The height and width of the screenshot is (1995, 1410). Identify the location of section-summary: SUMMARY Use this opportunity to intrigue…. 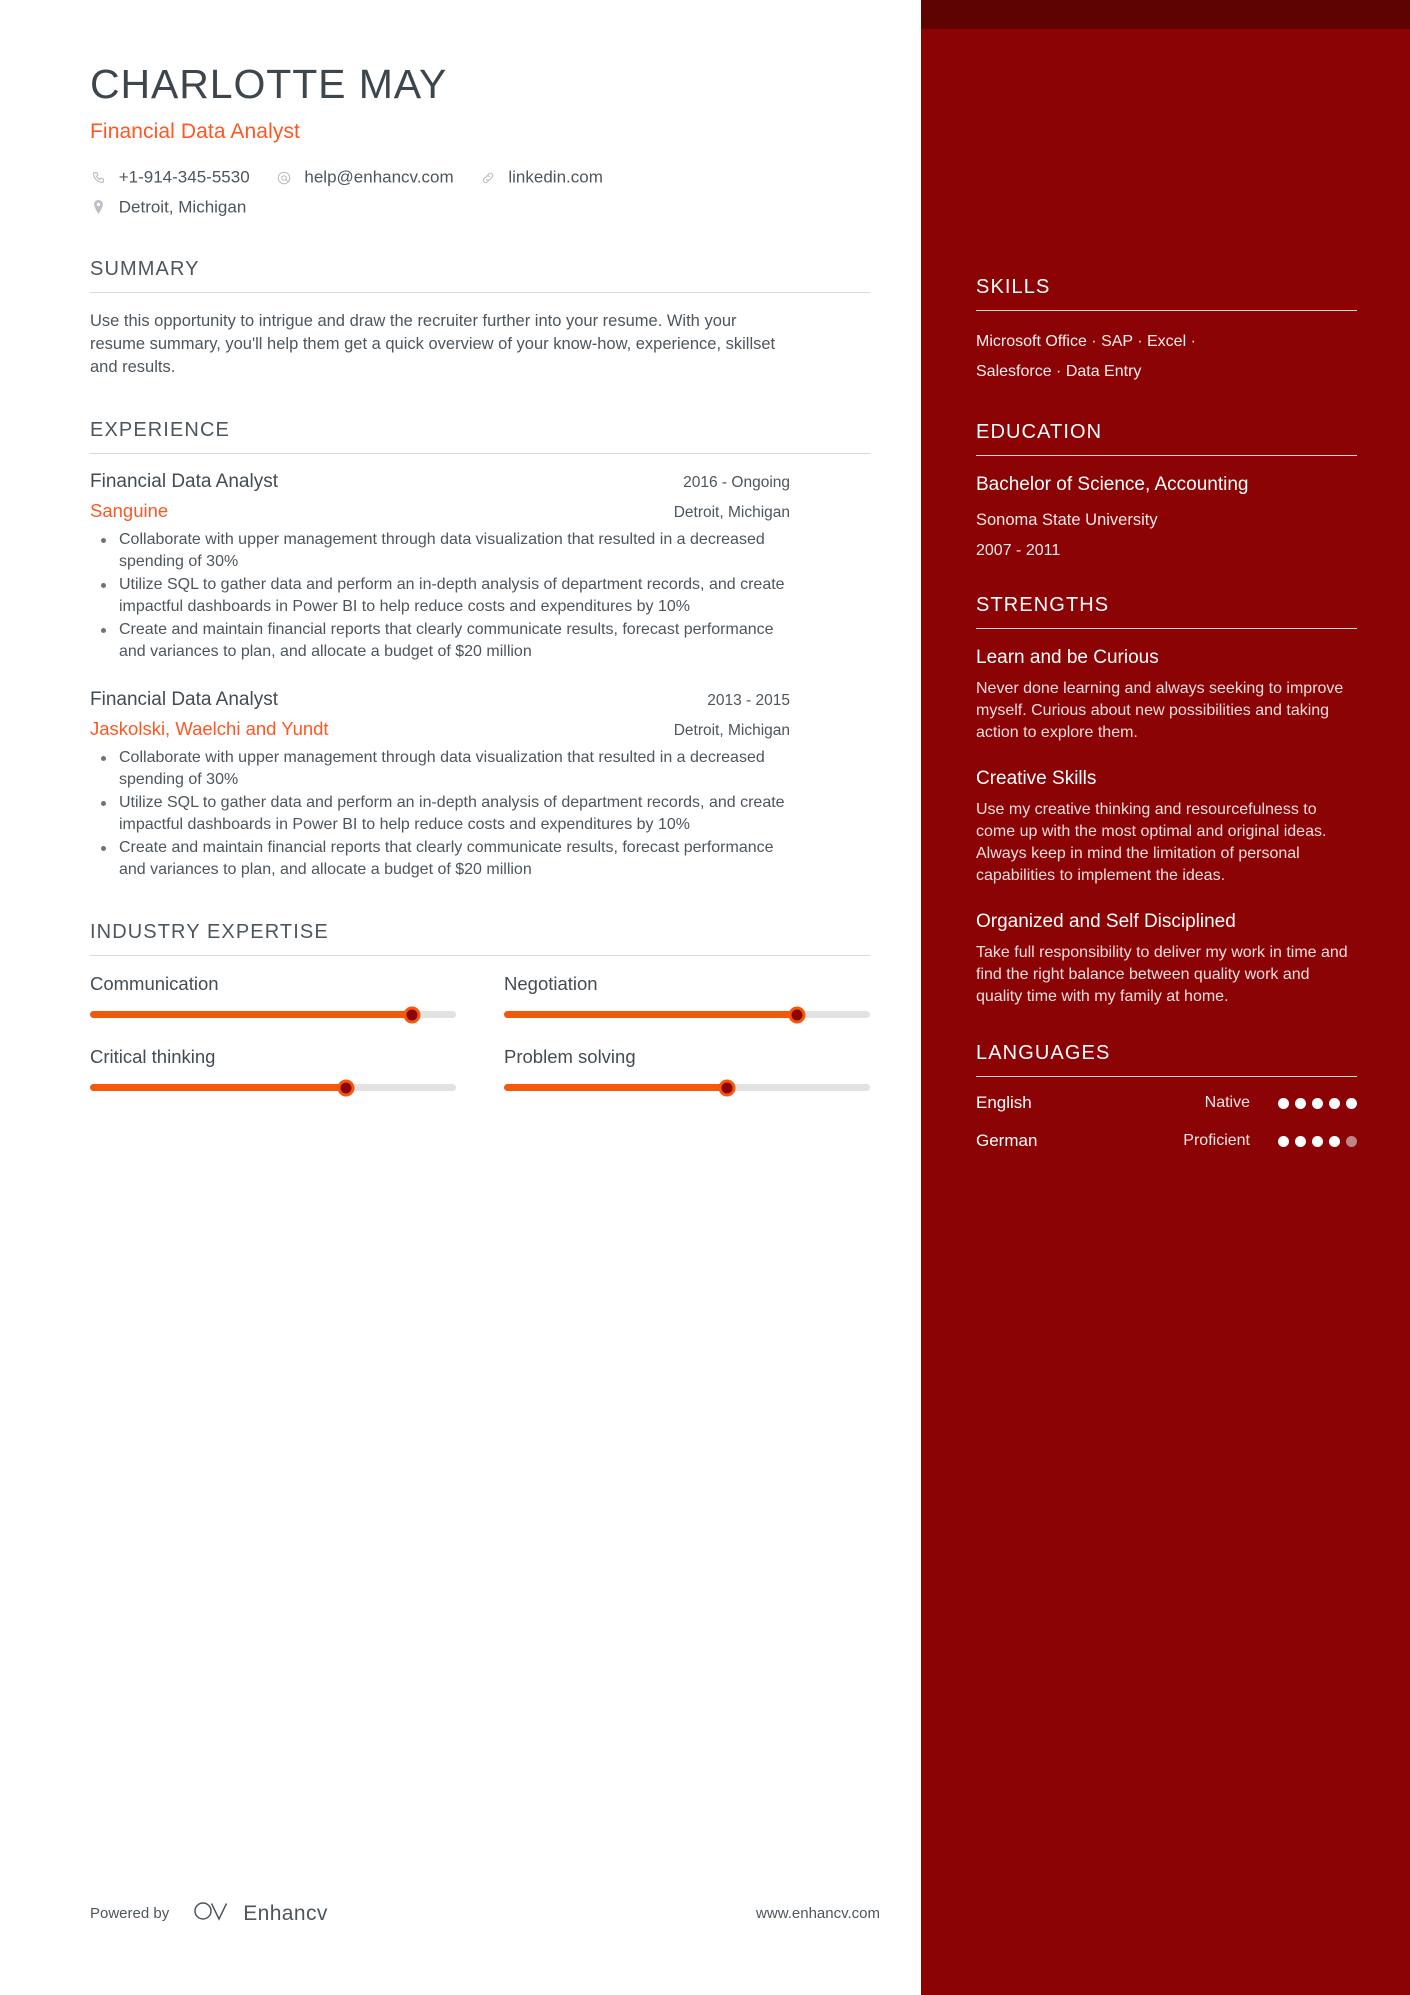
(480, 318).